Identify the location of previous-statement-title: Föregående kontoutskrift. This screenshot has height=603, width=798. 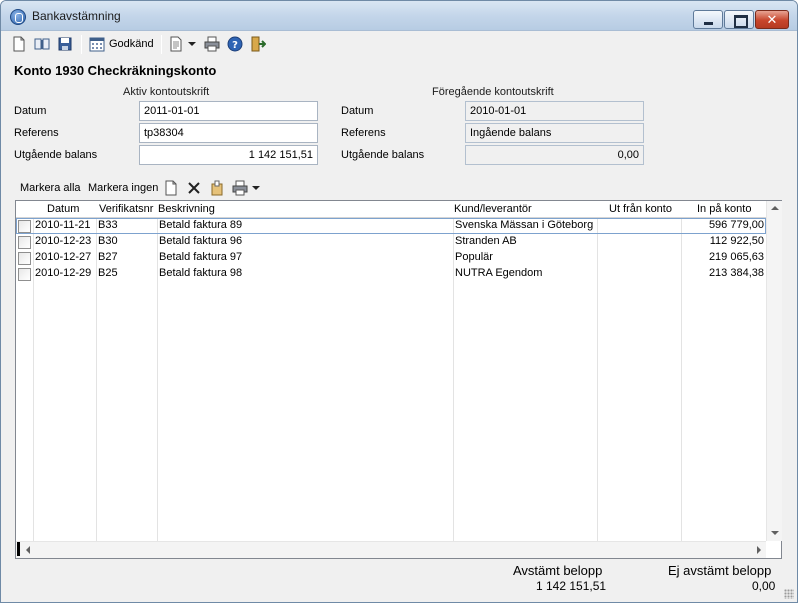
(493, 92).